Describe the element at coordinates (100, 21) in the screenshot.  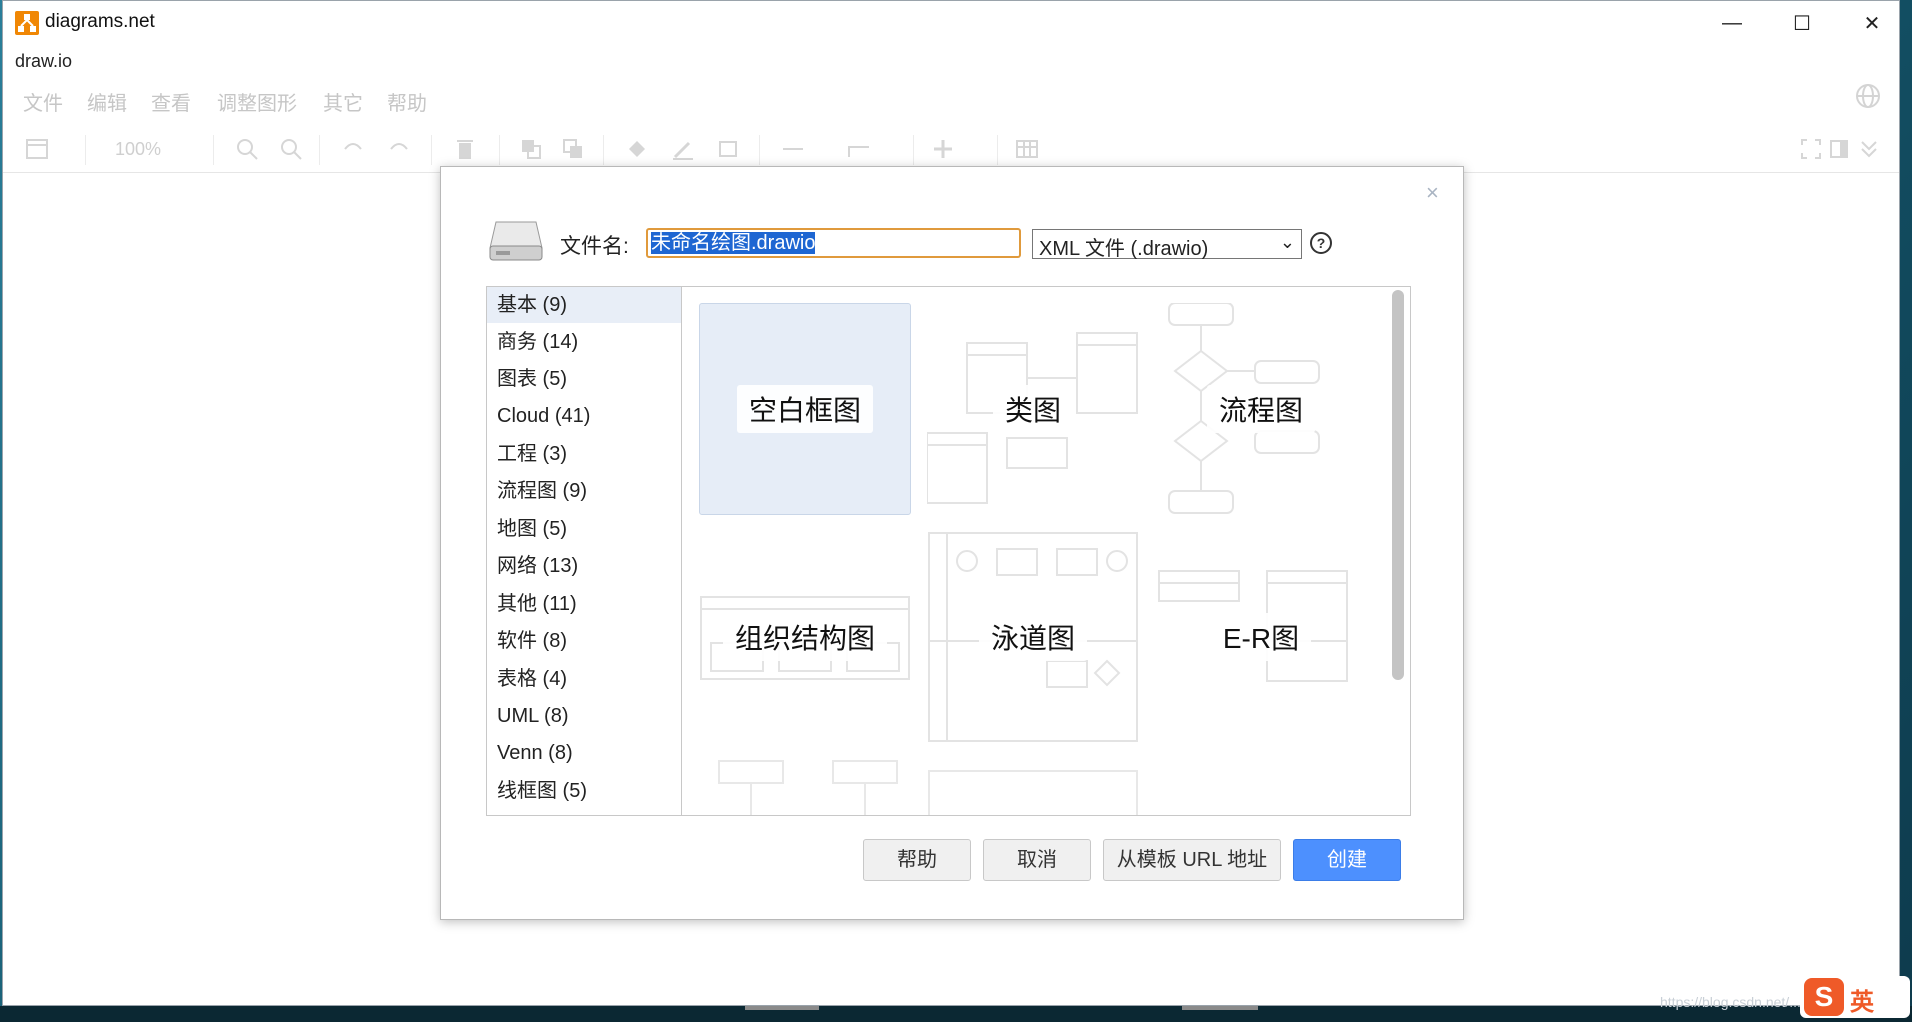
I see `window-title: diagrams.net` at that location.